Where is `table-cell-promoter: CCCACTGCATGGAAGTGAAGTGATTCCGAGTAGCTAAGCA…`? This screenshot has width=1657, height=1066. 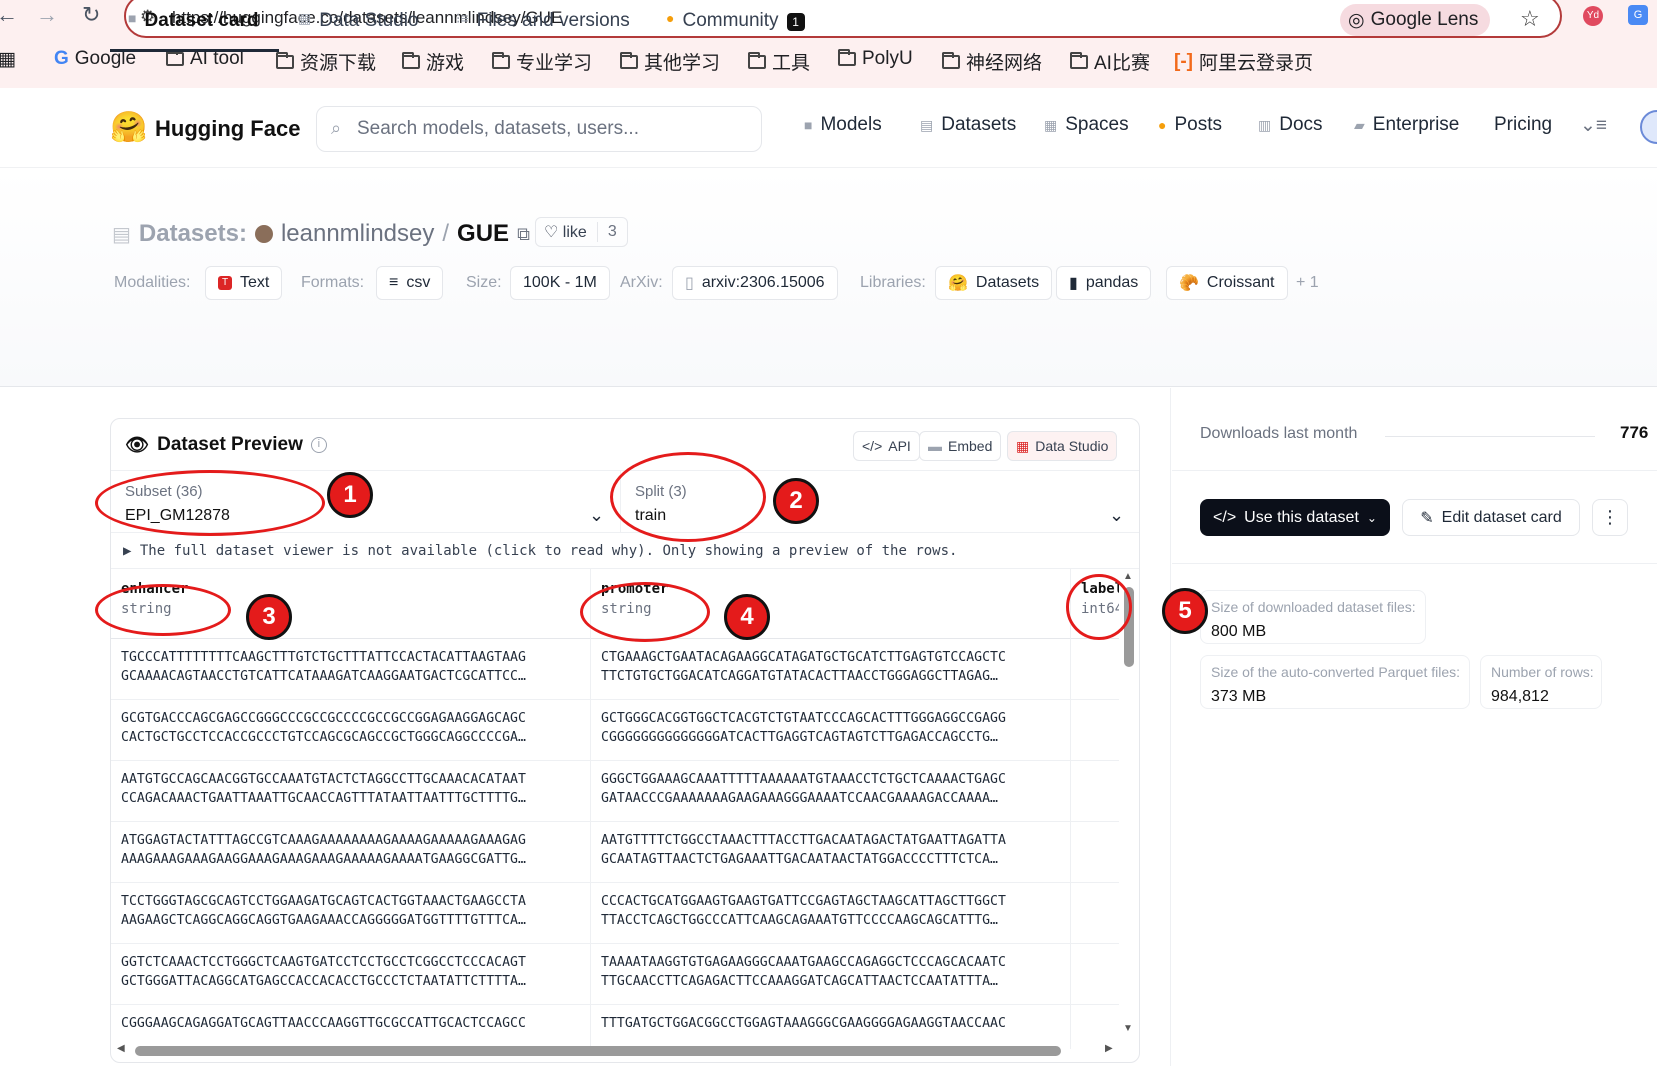 table-cell-promoter: CCCACTGCATGGAAGTGAAGTGATTCCGAGTAGCTAAGCA… is located at coordinates (831, 913).